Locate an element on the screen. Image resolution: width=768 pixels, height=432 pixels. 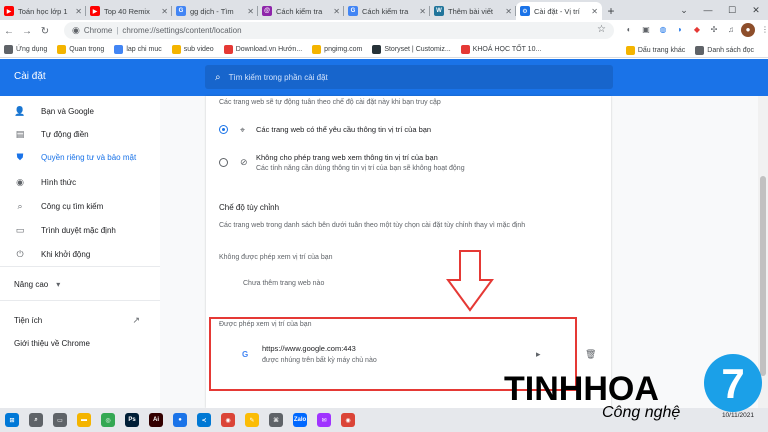
windows-icon: ⊞ is located at coordinates (12, 420).